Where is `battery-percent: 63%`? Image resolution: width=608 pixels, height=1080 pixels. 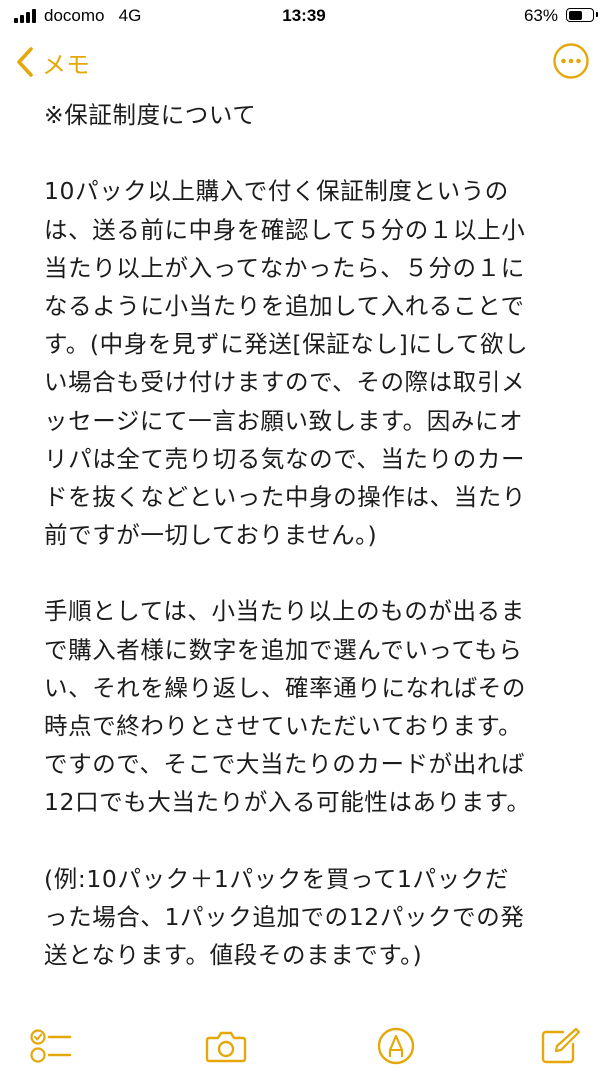 battery-percent: 63% is located at coordinates (540, 15).